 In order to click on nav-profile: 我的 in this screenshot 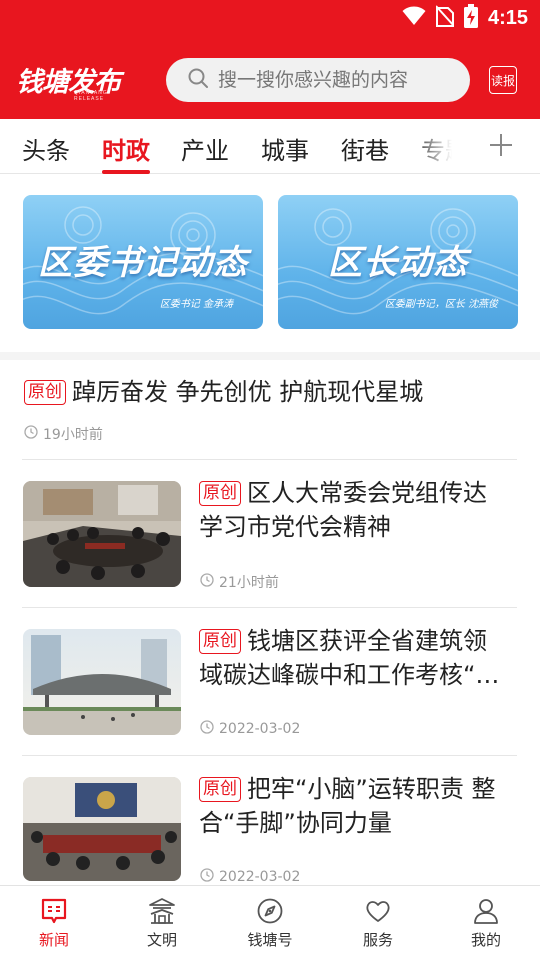, I will do `click(486, 923)`.